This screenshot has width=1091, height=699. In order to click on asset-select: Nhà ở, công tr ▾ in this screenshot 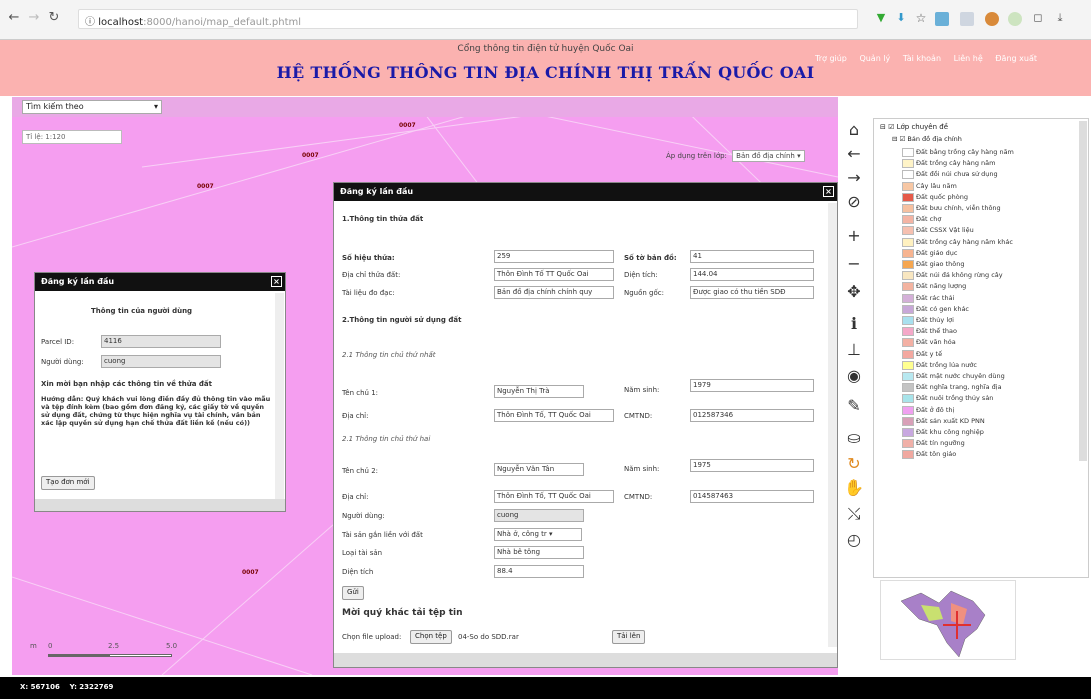, I will do `click(538, 534)`.